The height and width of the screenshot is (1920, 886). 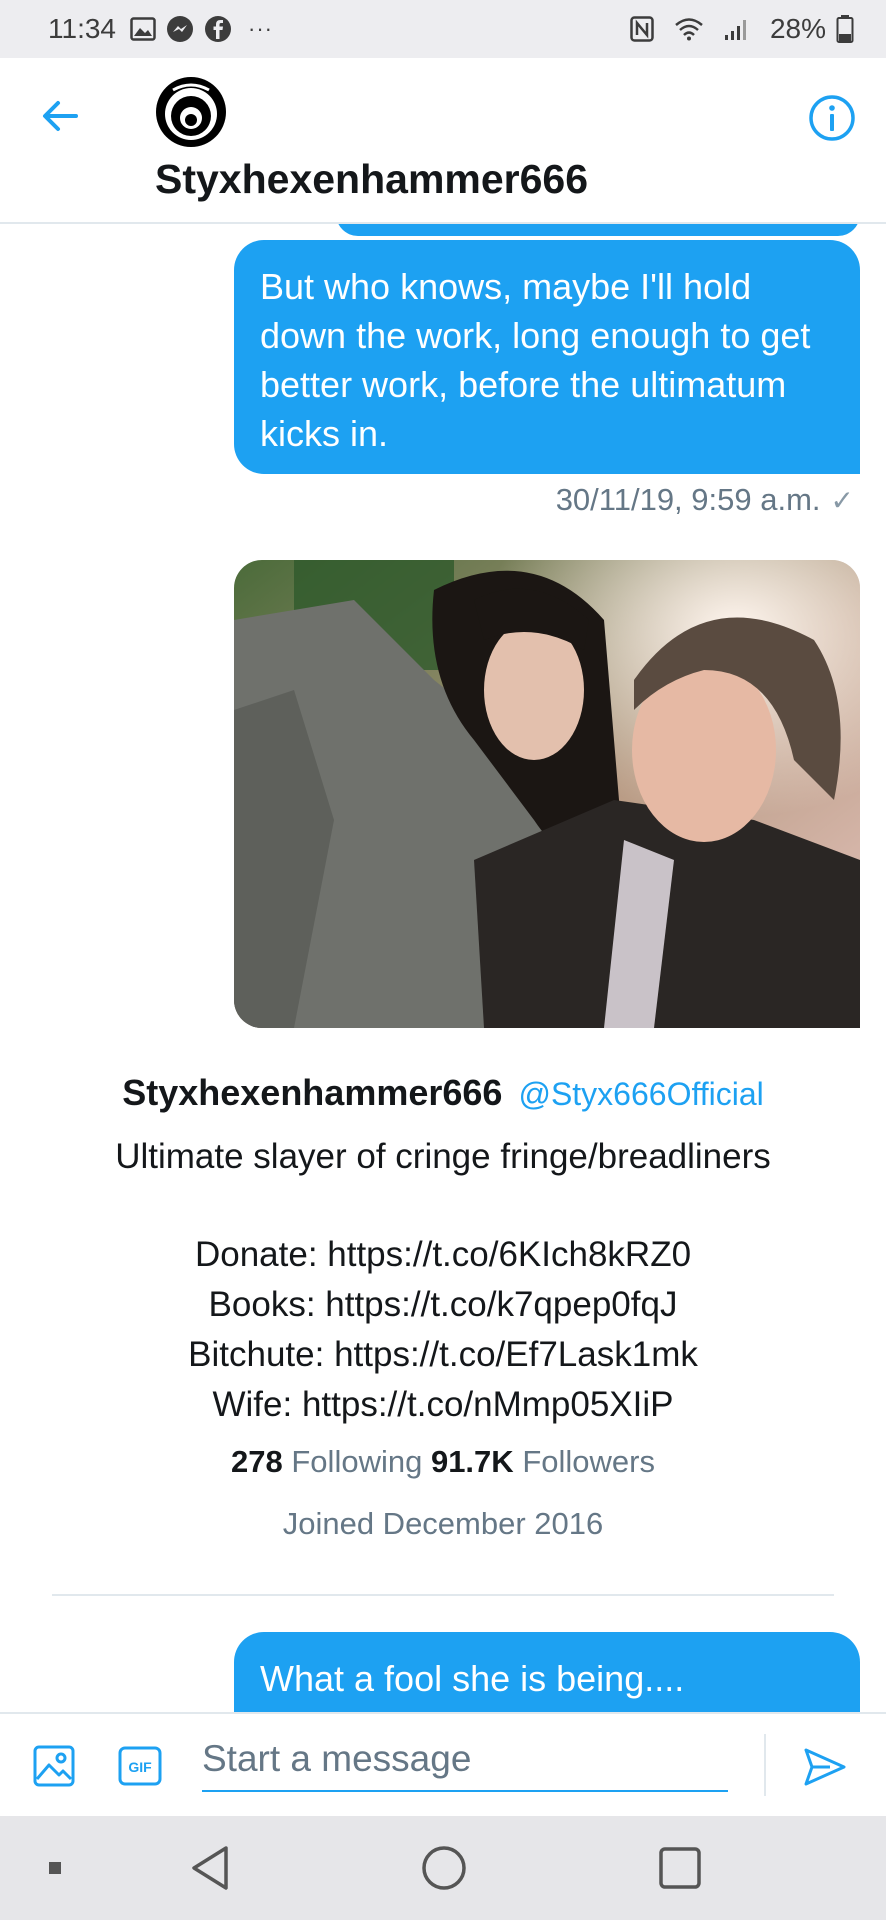 What do you see at coordinates (443, 141) in the screenshot?
I see `conversation-header: Styxhexenhammer666` at bounding box center [443, 141].